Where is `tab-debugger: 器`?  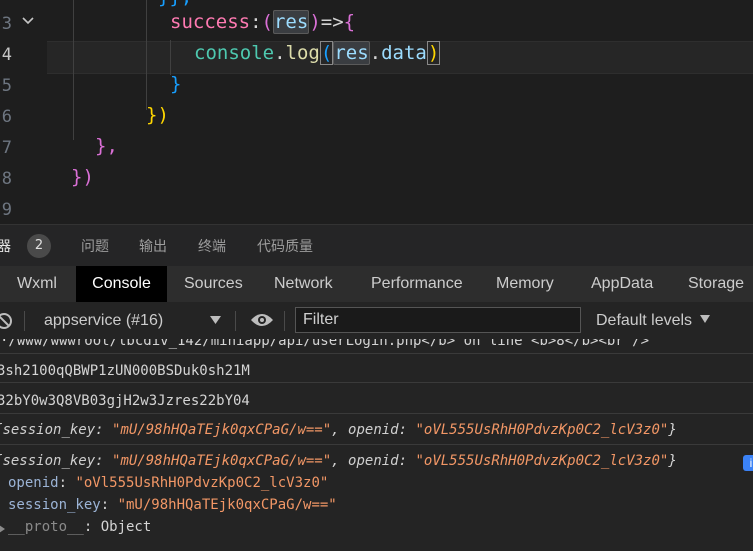
tab-debugger: 器 is located at coordinates (5, 246).